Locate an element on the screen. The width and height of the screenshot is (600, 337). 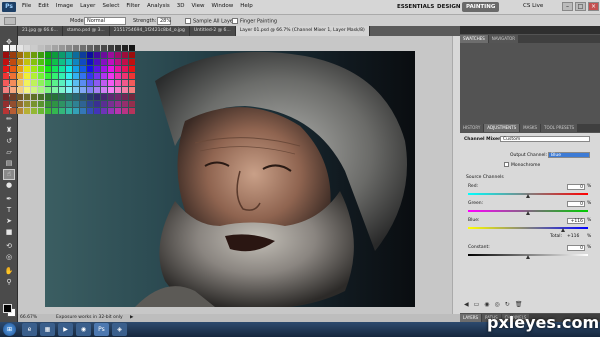
menu-window: Window is located at coordinates (223, 7).